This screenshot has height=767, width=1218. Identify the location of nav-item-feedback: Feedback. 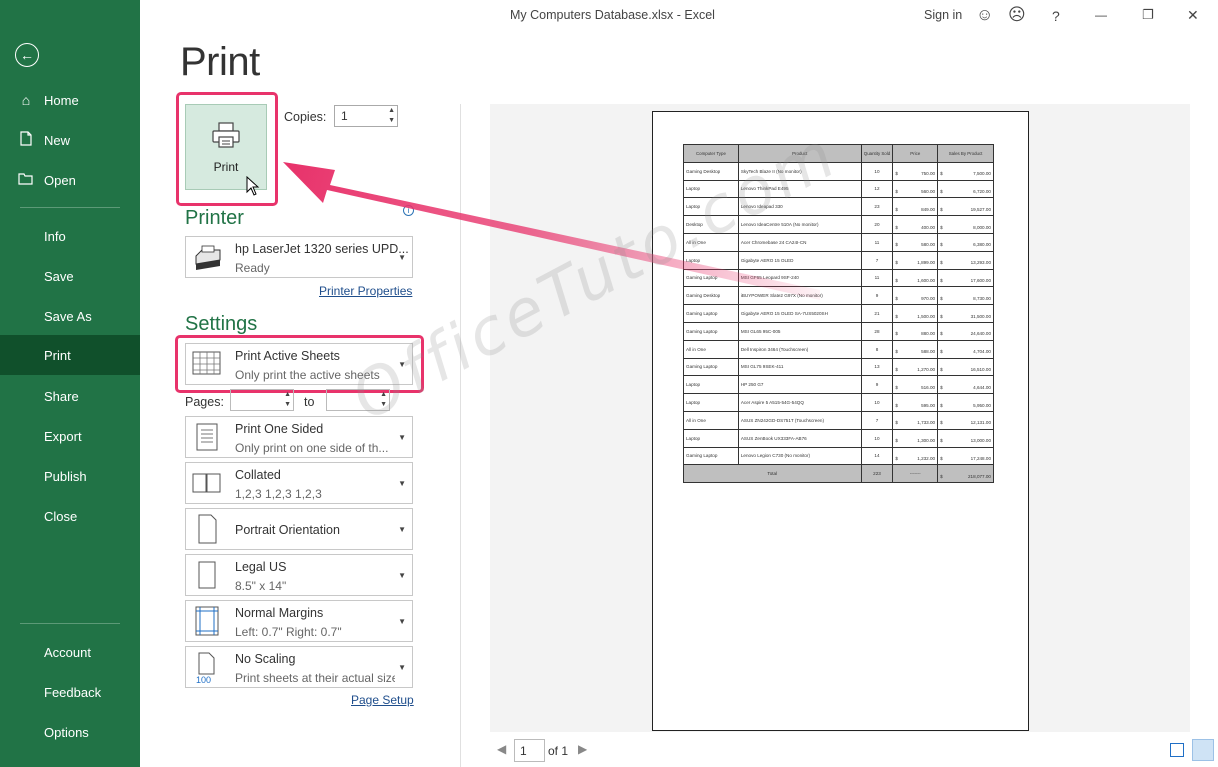
(70, 692).